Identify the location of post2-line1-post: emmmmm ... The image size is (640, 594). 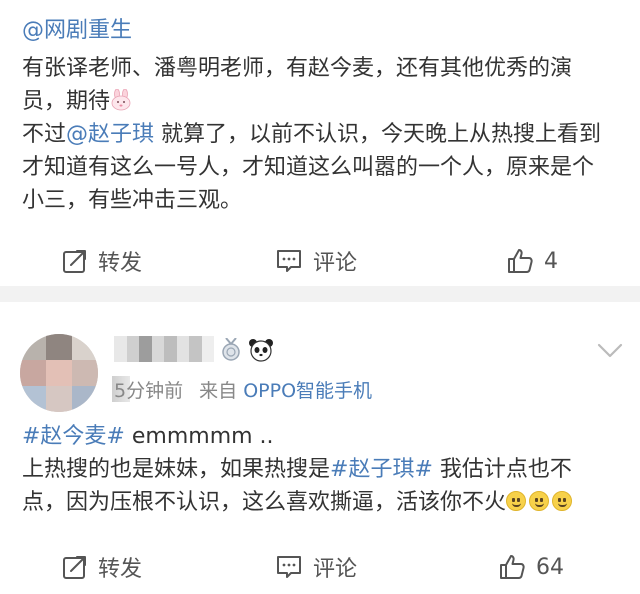
(199, 436).